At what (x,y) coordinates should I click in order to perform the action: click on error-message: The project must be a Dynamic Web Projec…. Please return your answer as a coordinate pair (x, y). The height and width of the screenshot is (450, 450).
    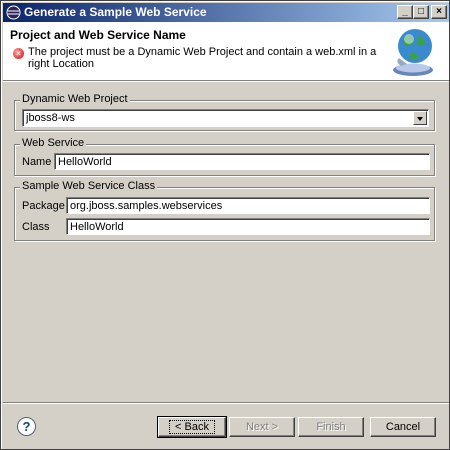
    Looking at the image, I should click on (202, 58).